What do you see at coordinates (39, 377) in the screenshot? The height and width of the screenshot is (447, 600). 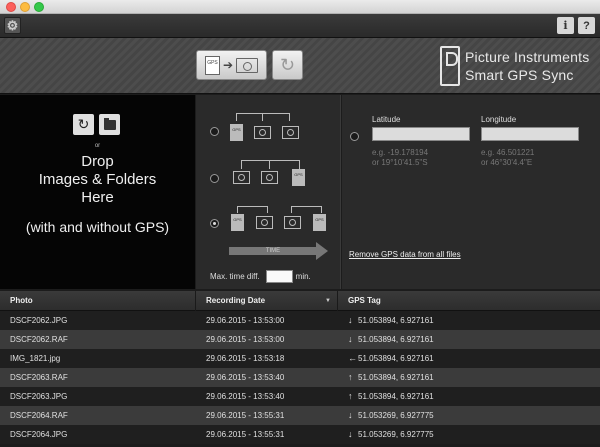 I see `photo-cell: DSCF2063.RAF` at bounding box center [39, 377].